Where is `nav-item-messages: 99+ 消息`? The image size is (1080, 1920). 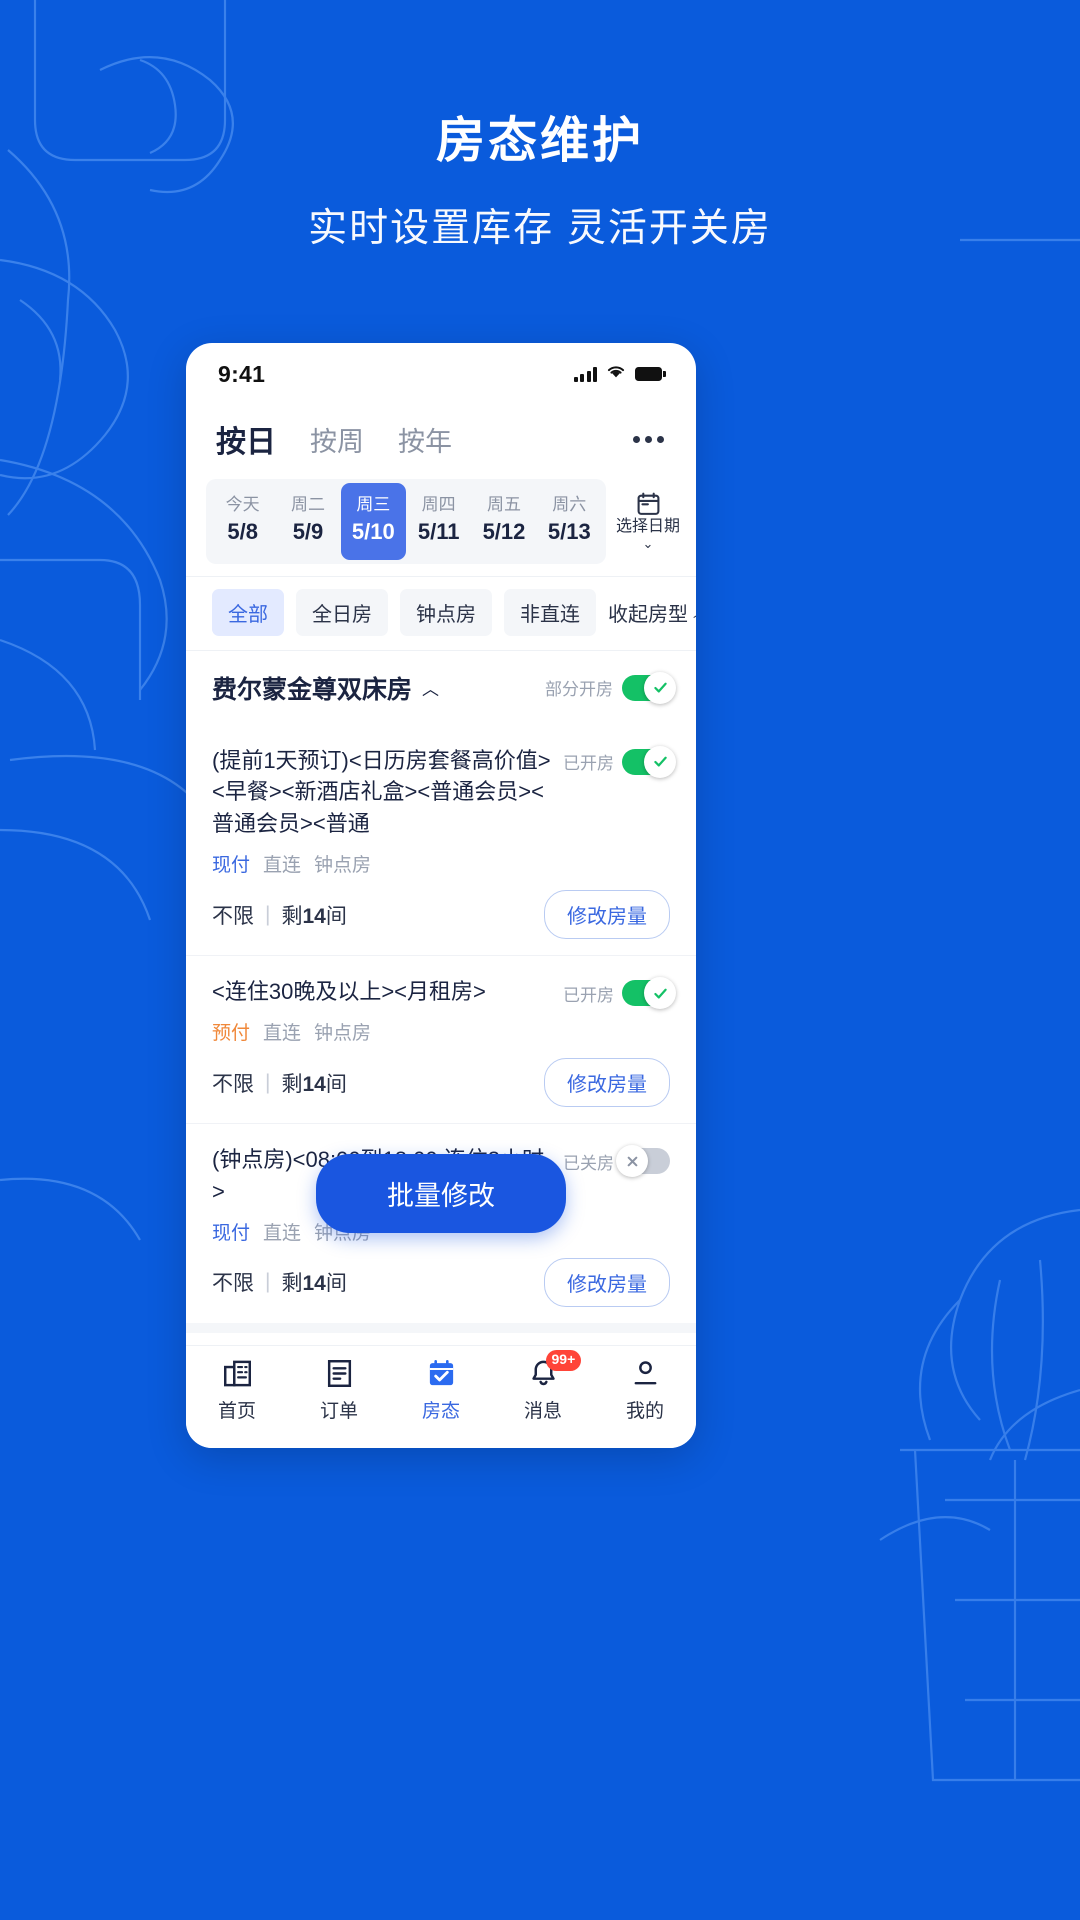 nav-item-messages: 99+ 消息 is located at coordinates (543, 1386).